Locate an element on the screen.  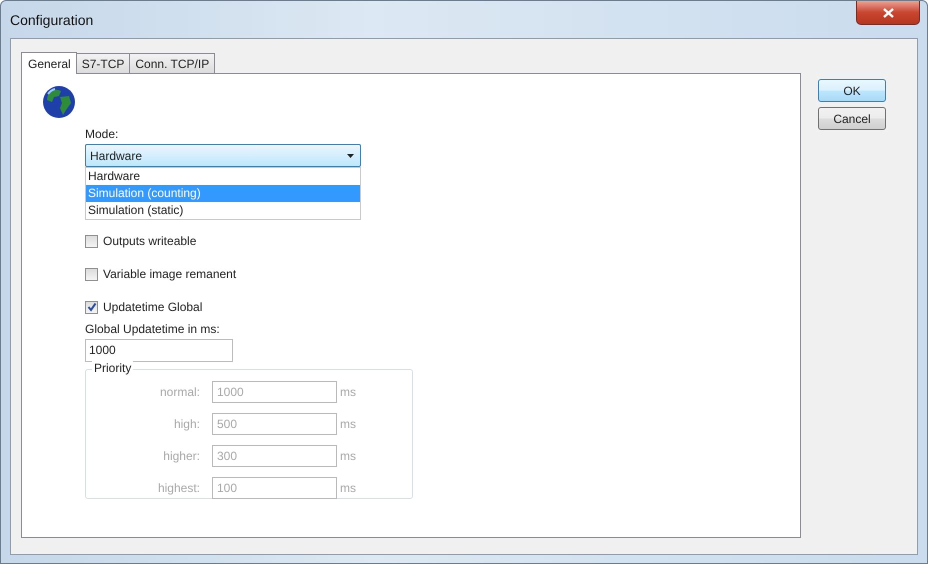
globe-icon is located at coordinates (59, 102).